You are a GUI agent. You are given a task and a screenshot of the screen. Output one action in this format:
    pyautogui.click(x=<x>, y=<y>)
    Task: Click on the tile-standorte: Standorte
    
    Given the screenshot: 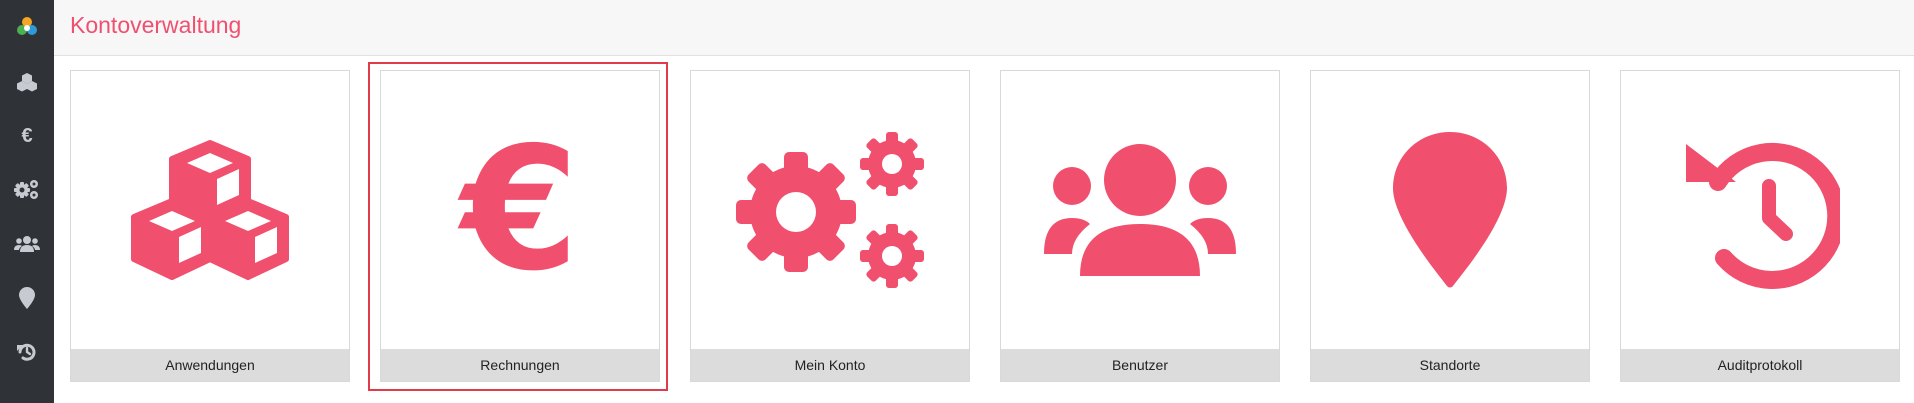 What is the action you would take?
    pyautogui.click(x=1450, y=226)
    